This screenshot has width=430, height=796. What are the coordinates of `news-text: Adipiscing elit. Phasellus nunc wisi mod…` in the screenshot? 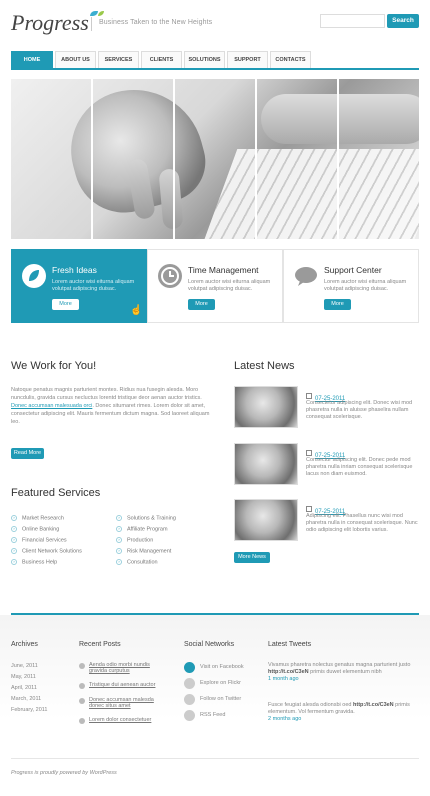 It's located at (362, 523).